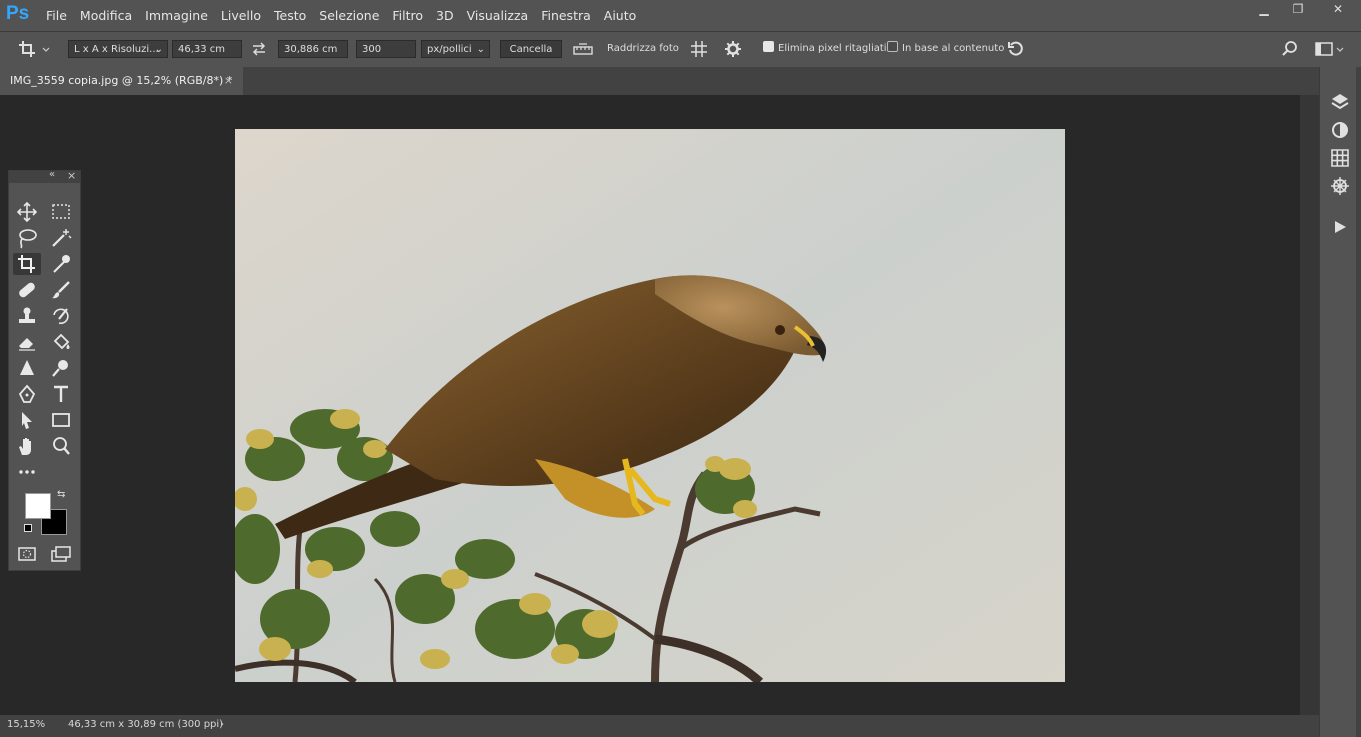 The width and height of the screenshot is (1361, 737). I want to click on foreground-color-swatch, so click(38, 506).